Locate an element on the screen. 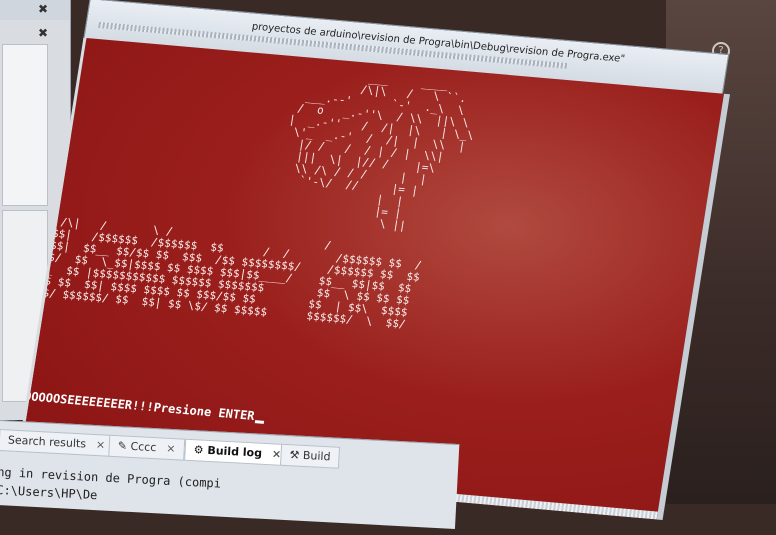 This screenshot has height=535, width=776. console-prompt: LOOOOOOSEEEEEEEER!!!Presione ENTER is located at coordinates (140, 406).